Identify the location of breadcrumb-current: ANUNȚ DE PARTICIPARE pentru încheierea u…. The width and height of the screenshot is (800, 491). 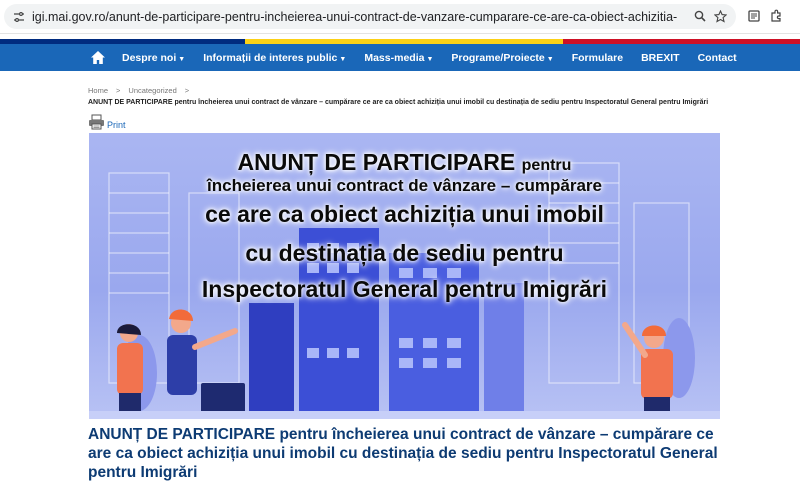
(398, 102).